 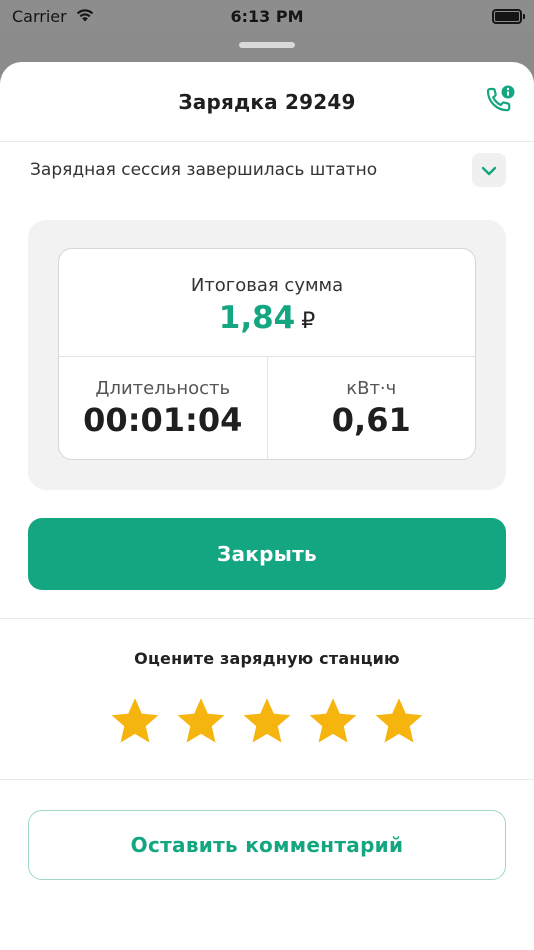 What do you see at coordinates (201, 722) in the screenshot?
I see `star-2-icon` at bounding box center [201, 722].